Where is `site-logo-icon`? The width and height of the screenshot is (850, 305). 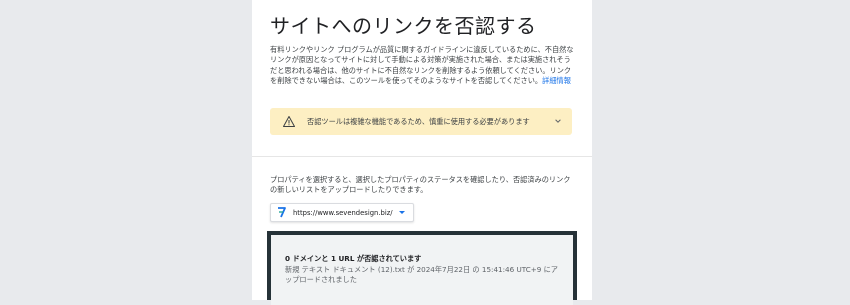 site-logo-icon is located at coordinates (282, 212).